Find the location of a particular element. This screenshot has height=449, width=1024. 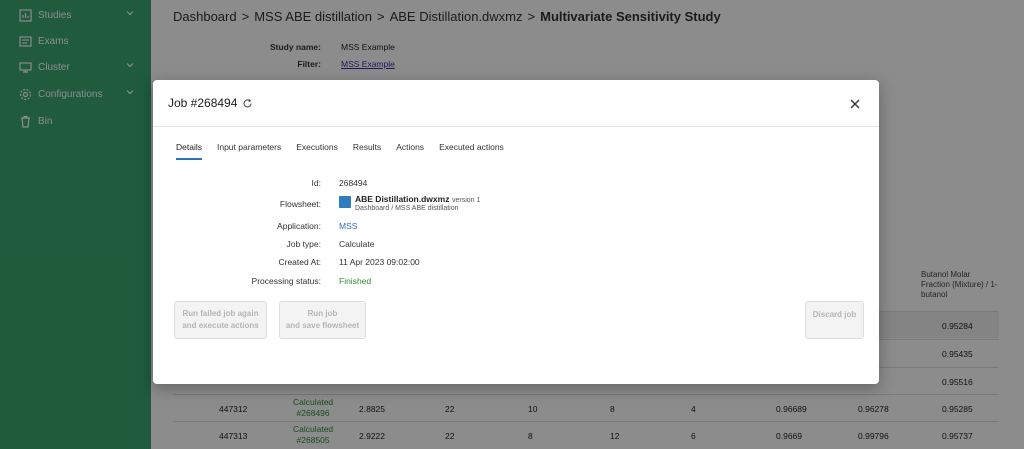

button-label-line2: and save flowsheet is located at coordinates (322, 325).